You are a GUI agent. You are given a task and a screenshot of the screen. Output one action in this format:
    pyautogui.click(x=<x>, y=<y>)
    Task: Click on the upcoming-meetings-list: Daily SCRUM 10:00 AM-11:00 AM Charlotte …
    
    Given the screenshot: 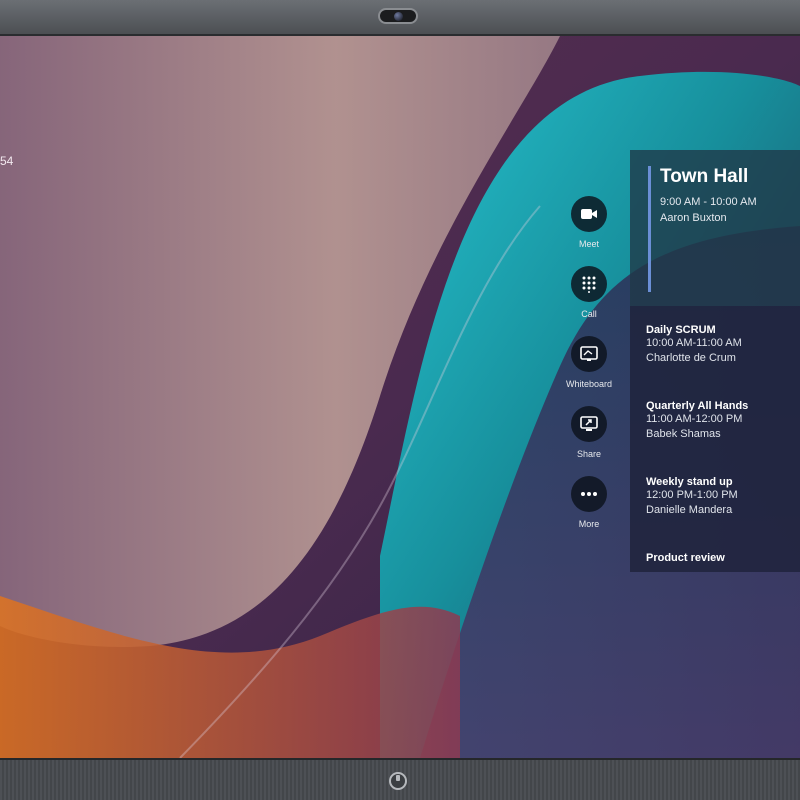 What is the action you would take?
    pyautogui.click(x=715, y=439)
    